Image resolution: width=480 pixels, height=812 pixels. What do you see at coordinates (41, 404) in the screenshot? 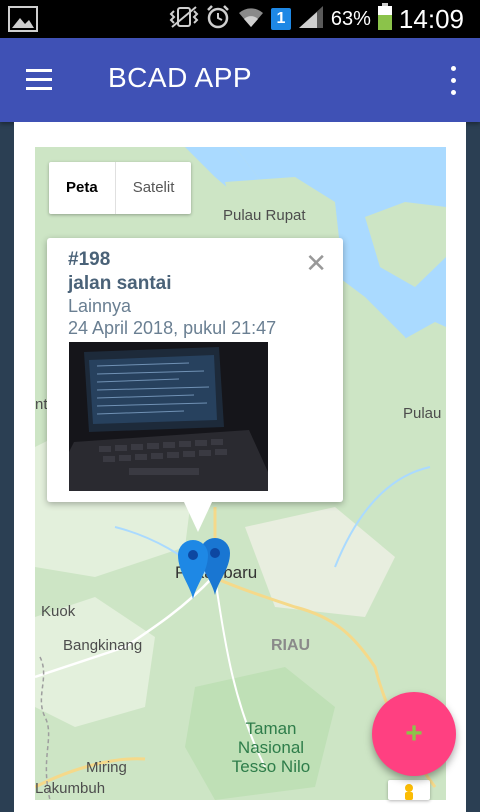
I see `map-label-left-edge: nt` at bounding box center [41, 404].